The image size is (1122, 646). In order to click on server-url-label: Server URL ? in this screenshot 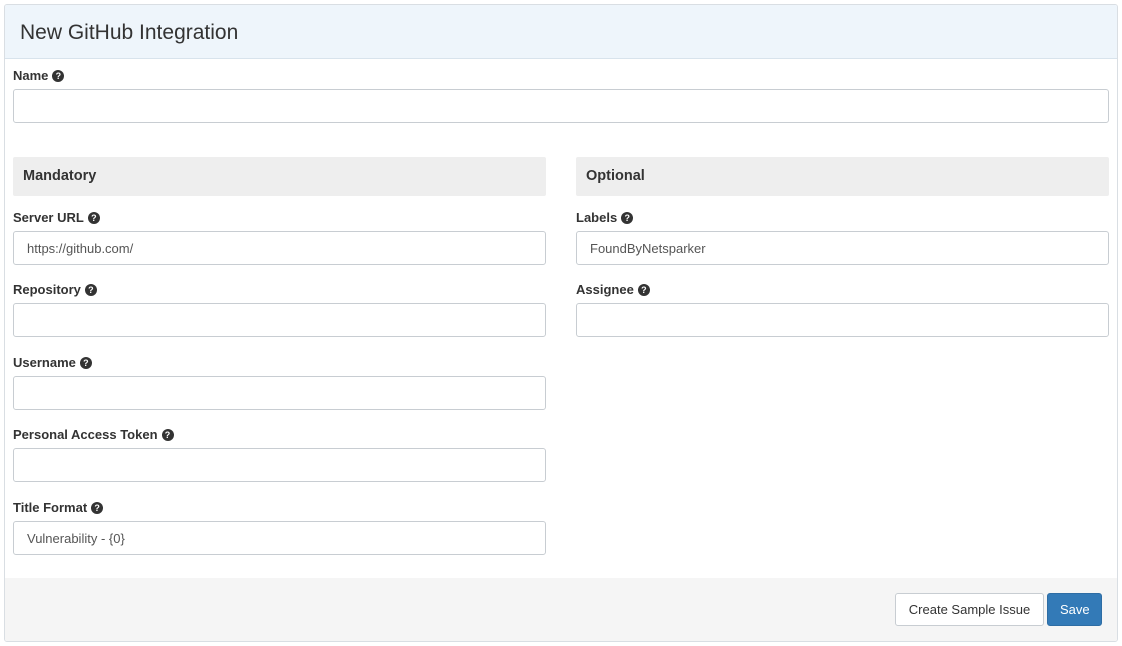, I will do `click(56, 218)`.